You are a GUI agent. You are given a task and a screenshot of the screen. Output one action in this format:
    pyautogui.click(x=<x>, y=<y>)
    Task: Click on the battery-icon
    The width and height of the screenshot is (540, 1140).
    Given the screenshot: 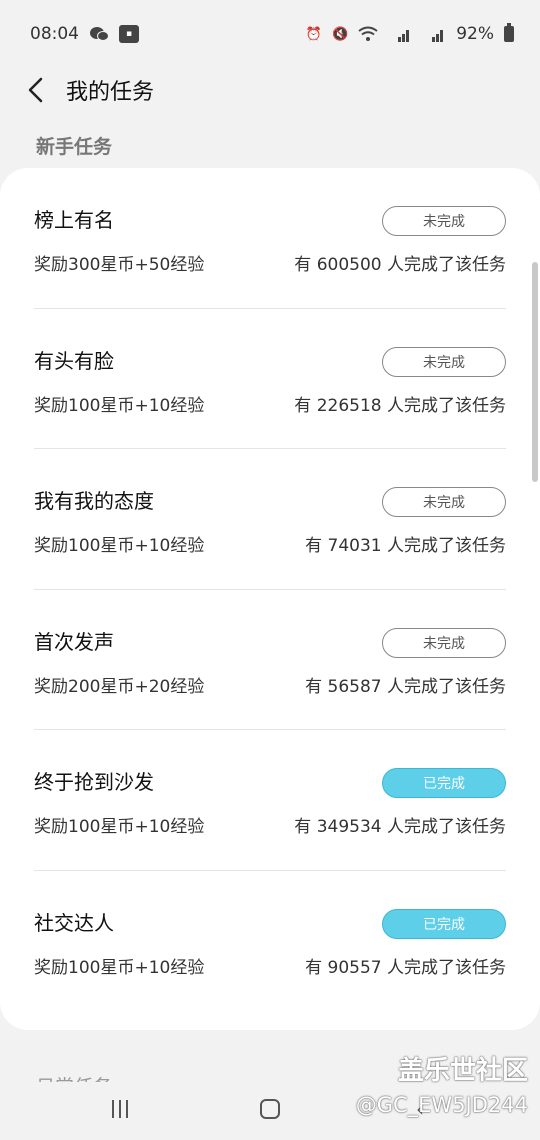 What is the action you would take?
    pyautogui.click(x=509, y=32)
    